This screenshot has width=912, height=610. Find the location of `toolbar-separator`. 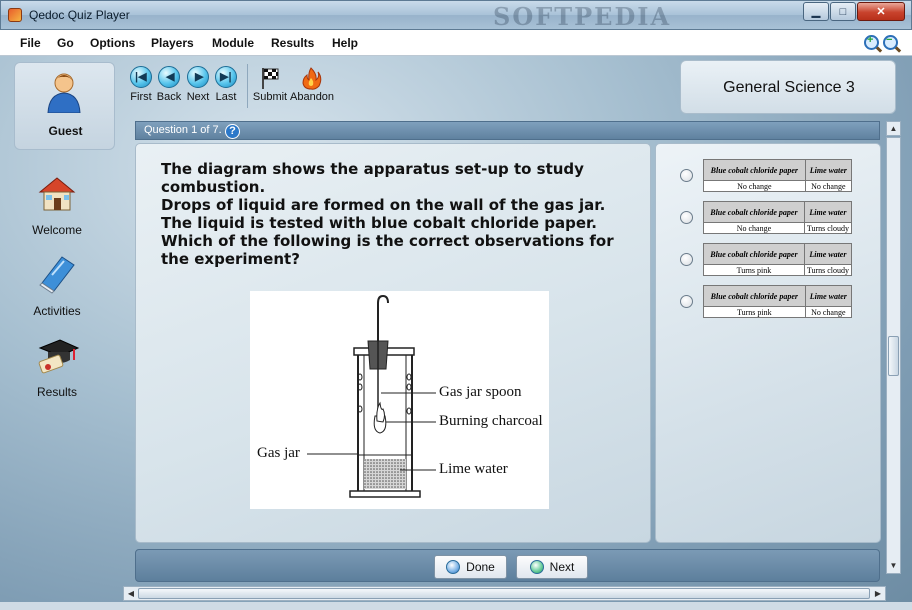

toolbar-separator is located at coordinates (247, 86).